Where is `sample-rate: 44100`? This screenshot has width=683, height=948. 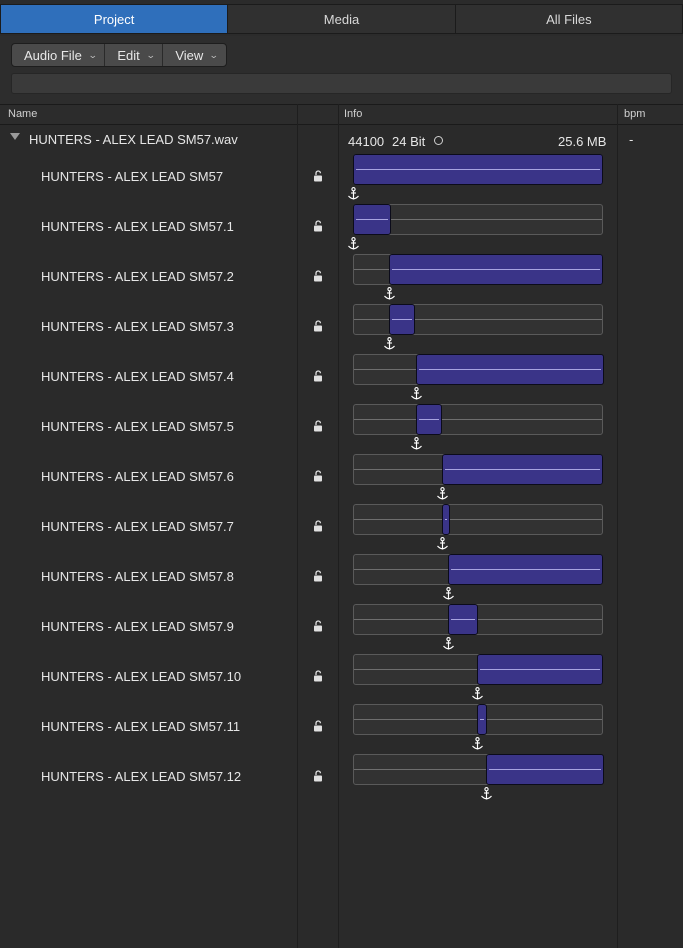
sample-rate: 44100 is located at coordinates (366, 141).